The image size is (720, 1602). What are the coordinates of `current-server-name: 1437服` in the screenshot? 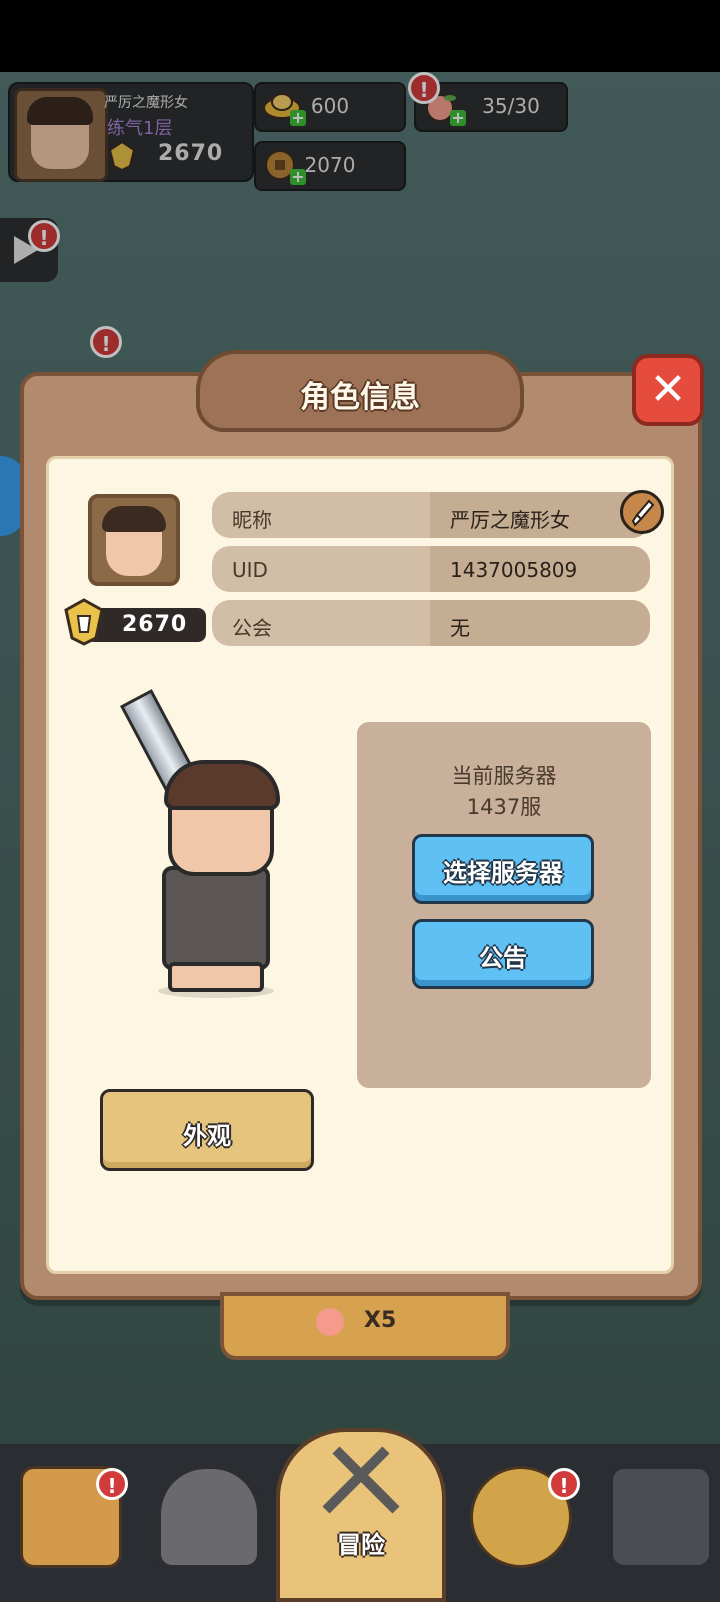 It's located at (504, 807).